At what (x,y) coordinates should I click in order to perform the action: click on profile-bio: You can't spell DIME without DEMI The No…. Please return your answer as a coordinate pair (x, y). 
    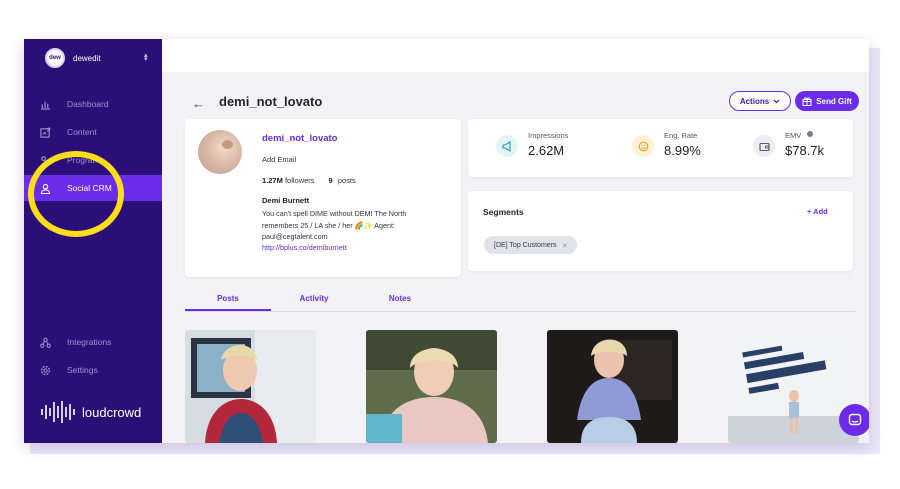
    Looking at the image, I should click on (334, 225).